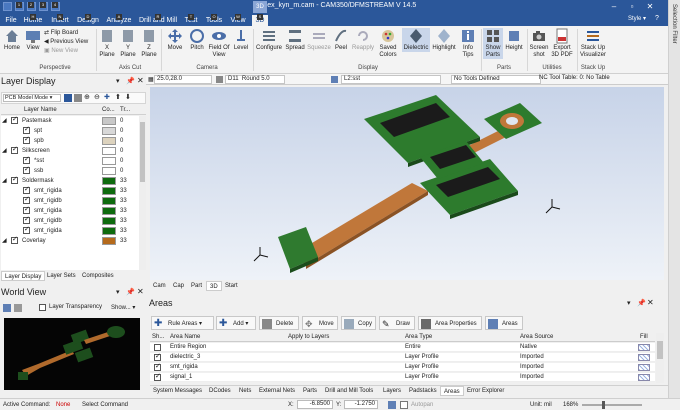 This screenshot has height=410, width=680. I want to click on expand-icon: ⊕, so click(87, 98).